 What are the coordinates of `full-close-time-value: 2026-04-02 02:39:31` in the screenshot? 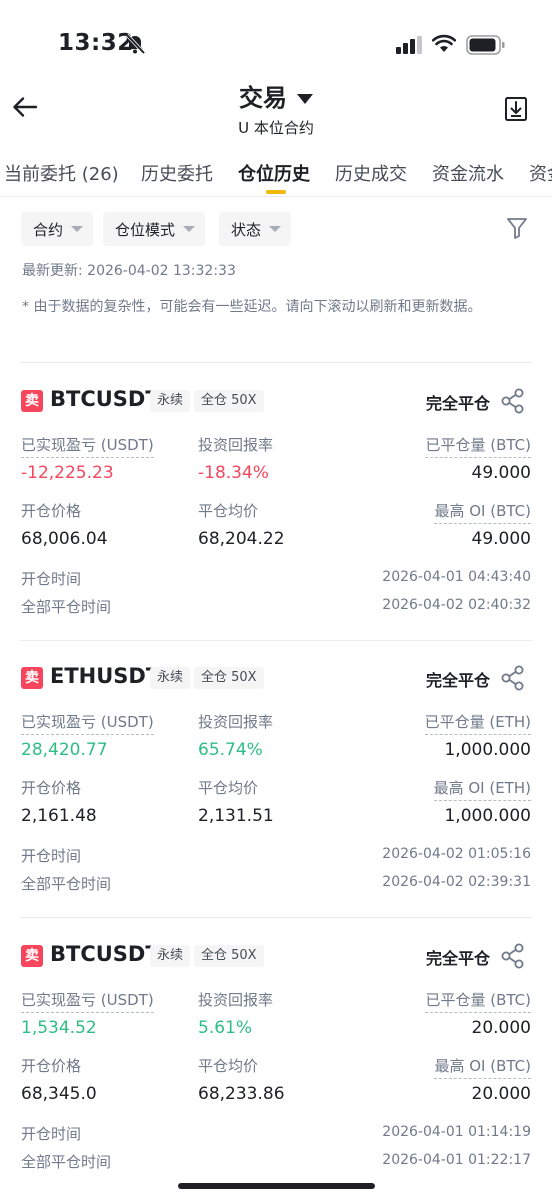 It's located at (456, 882).